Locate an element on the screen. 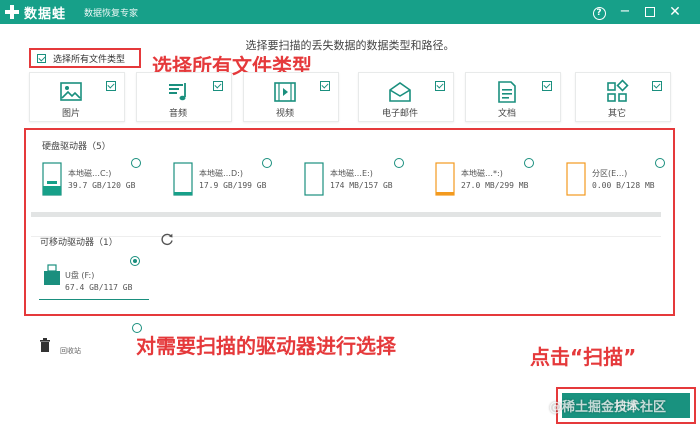  drive-size: 17.9 GB/199 GB is located at coordinates (233, 185).